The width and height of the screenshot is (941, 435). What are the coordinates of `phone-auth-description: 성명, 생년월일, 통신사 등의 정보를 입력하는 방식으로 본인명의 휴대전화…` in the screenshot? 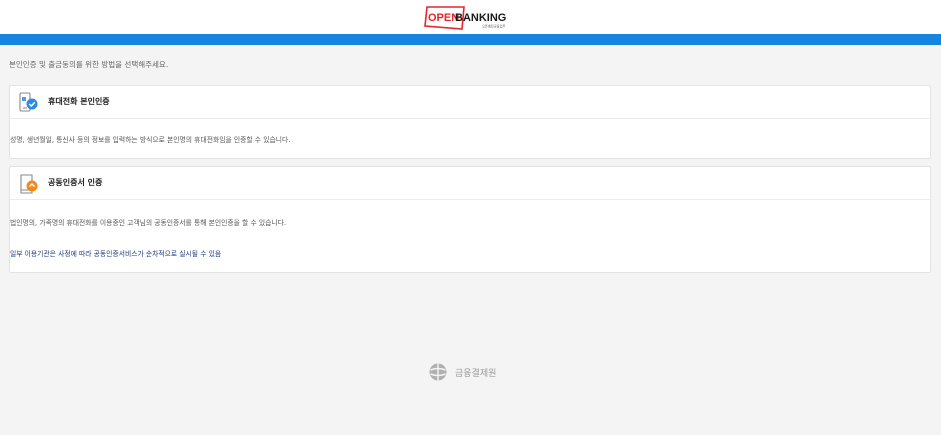 It's located at (150, 140).